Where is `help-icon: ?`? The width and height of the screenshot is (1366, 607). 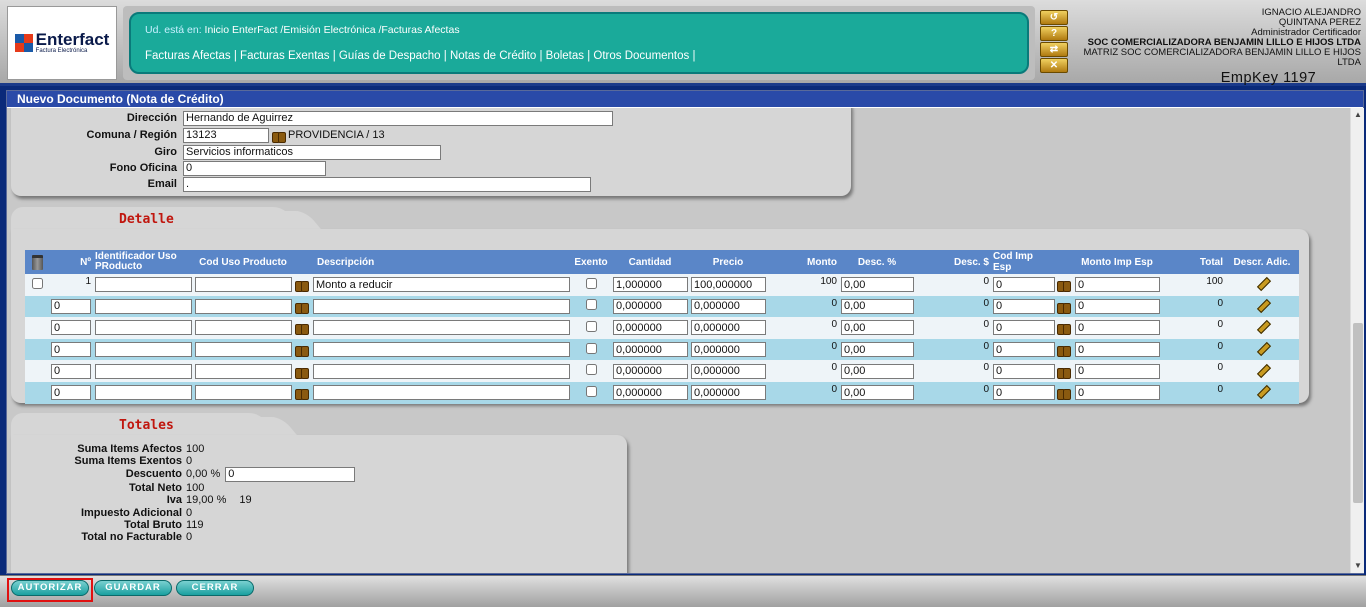
help-icon: ? is located at coordinates (1054, 33).